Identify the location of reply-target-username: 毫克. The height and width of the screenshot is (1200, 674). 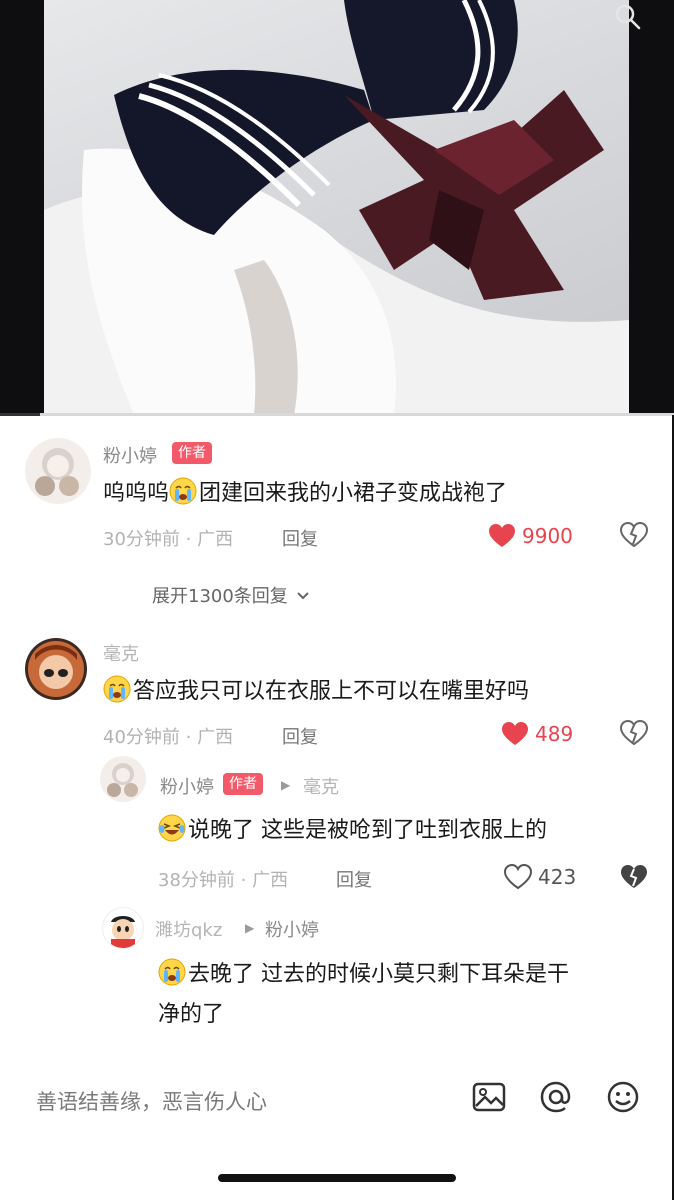
(321, 786).